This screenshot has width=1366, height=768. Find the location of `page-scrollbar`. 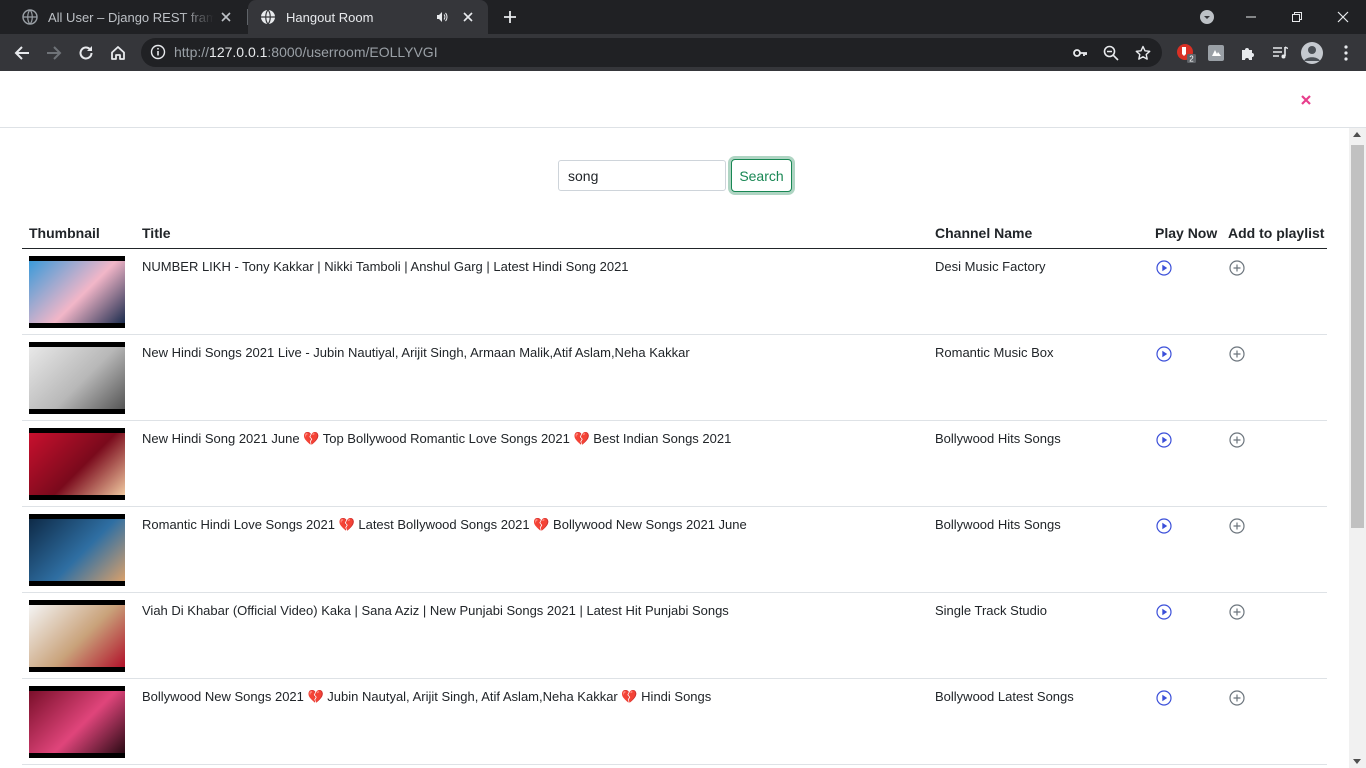

page-scrollbar is located at coordinates (1357, 448).